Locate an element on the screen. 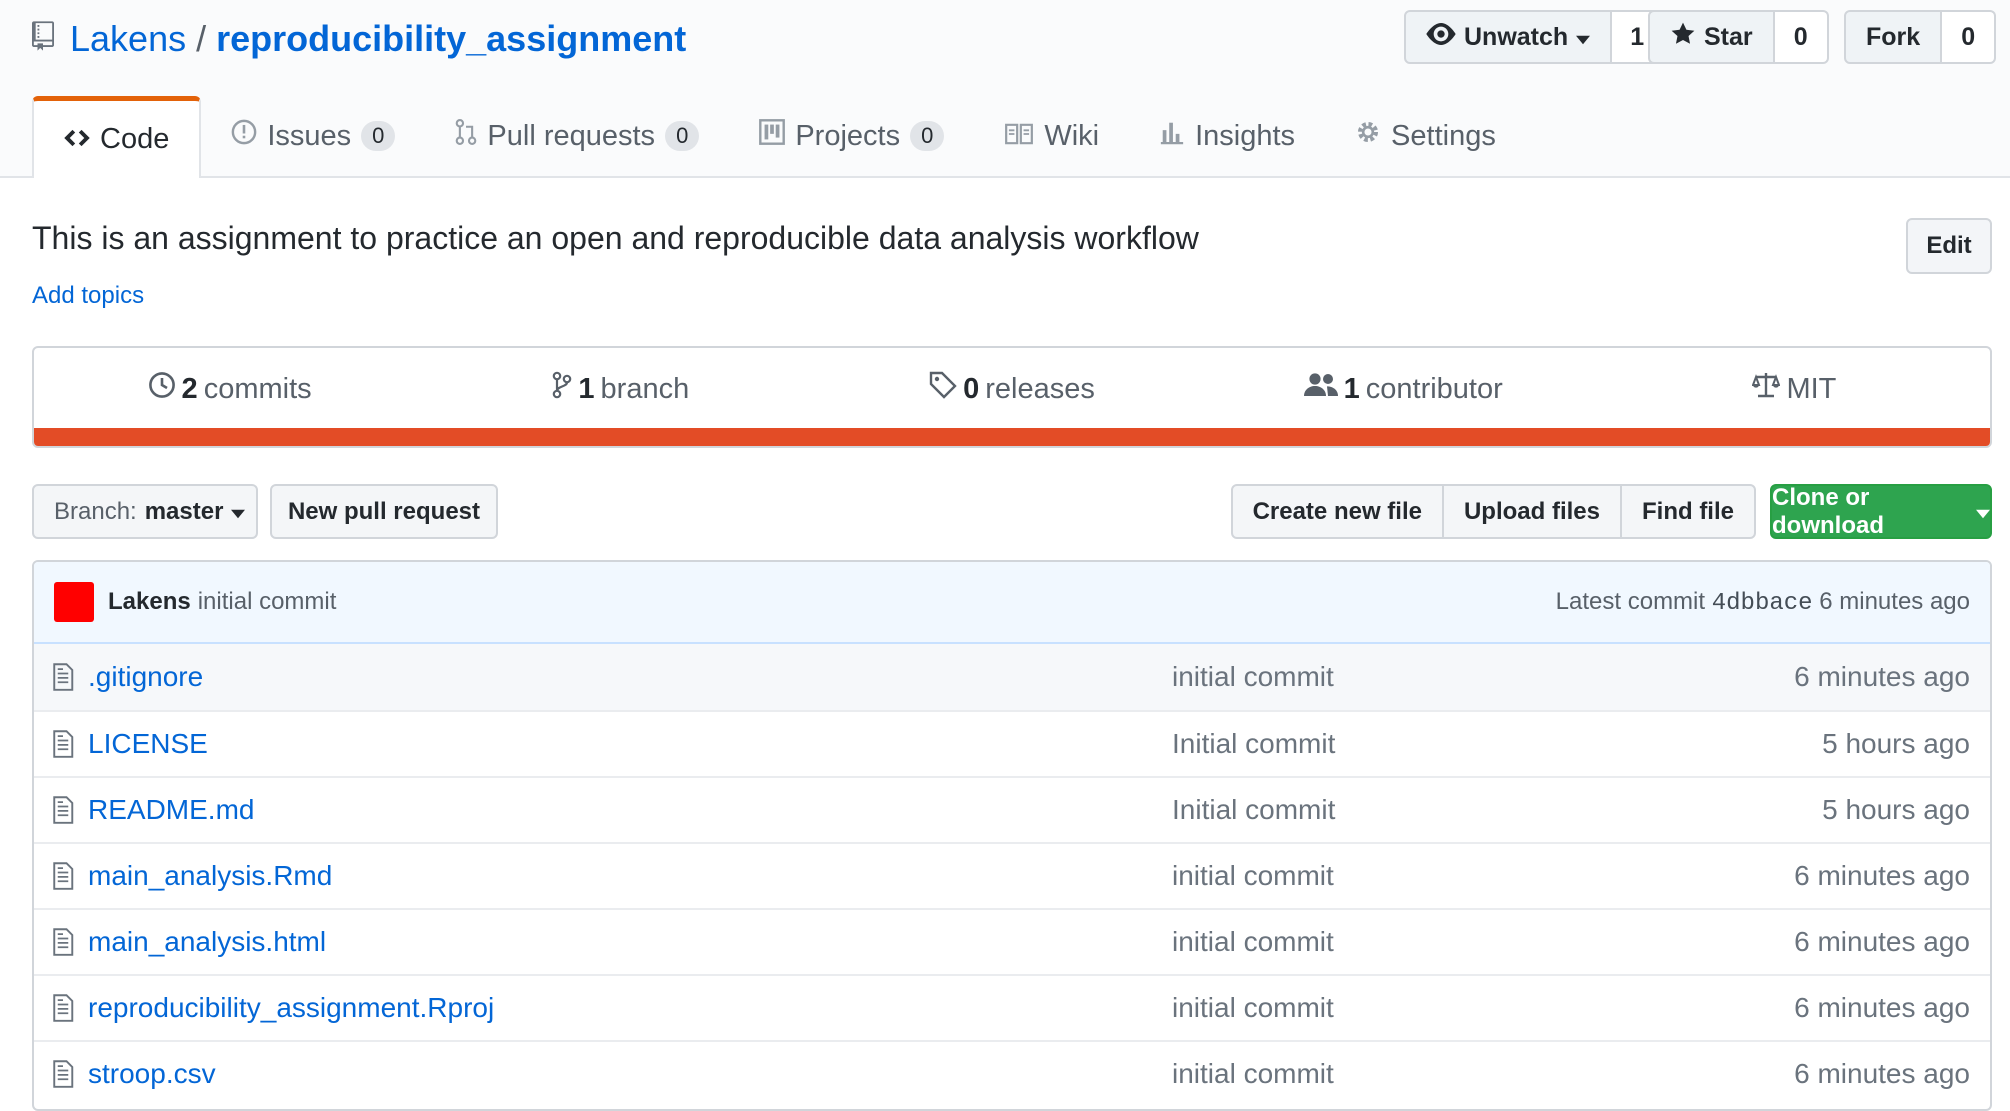 The height and width of the screenshot is (1111, 2010). repo-name-link: reproducibility_assignment is located at coordinates (451, 39).